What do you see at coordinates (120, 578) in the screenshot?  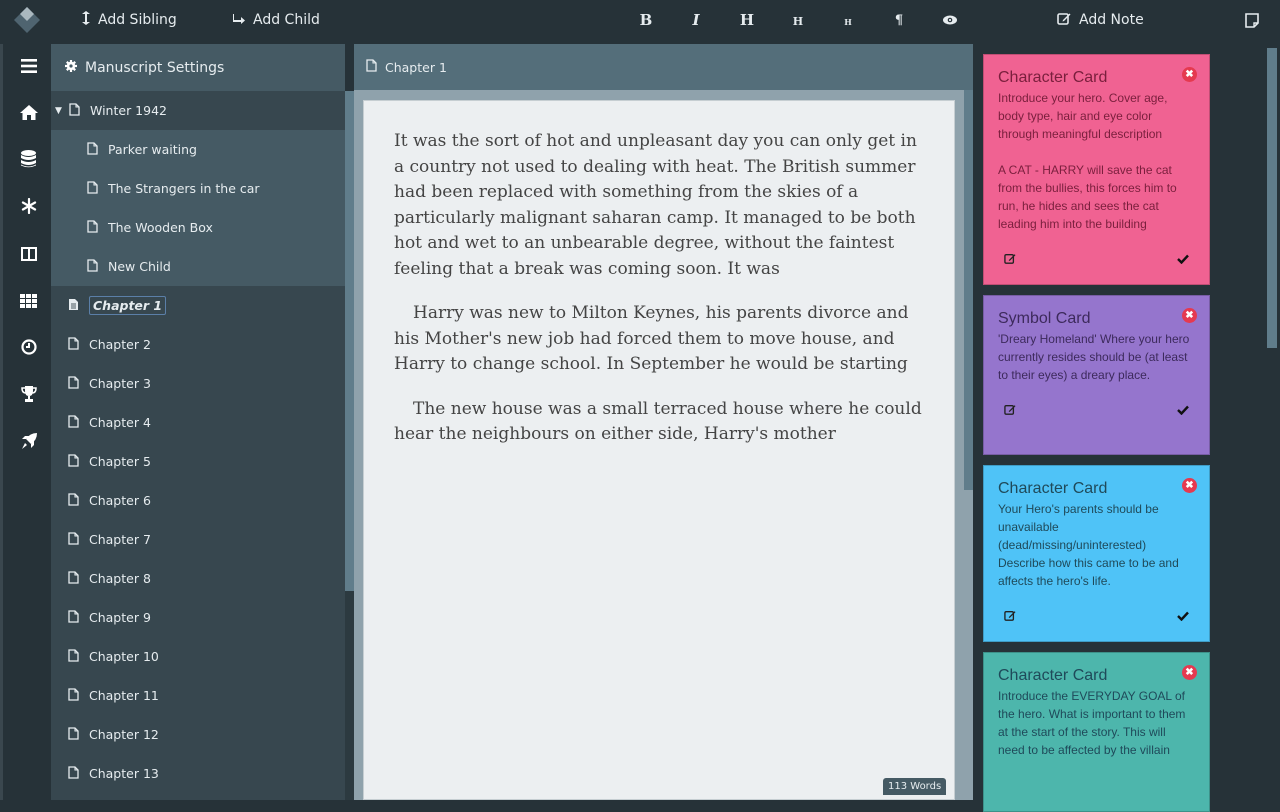 I see `tree-item-label: Chapter 8` at bounding box center [120, 578].